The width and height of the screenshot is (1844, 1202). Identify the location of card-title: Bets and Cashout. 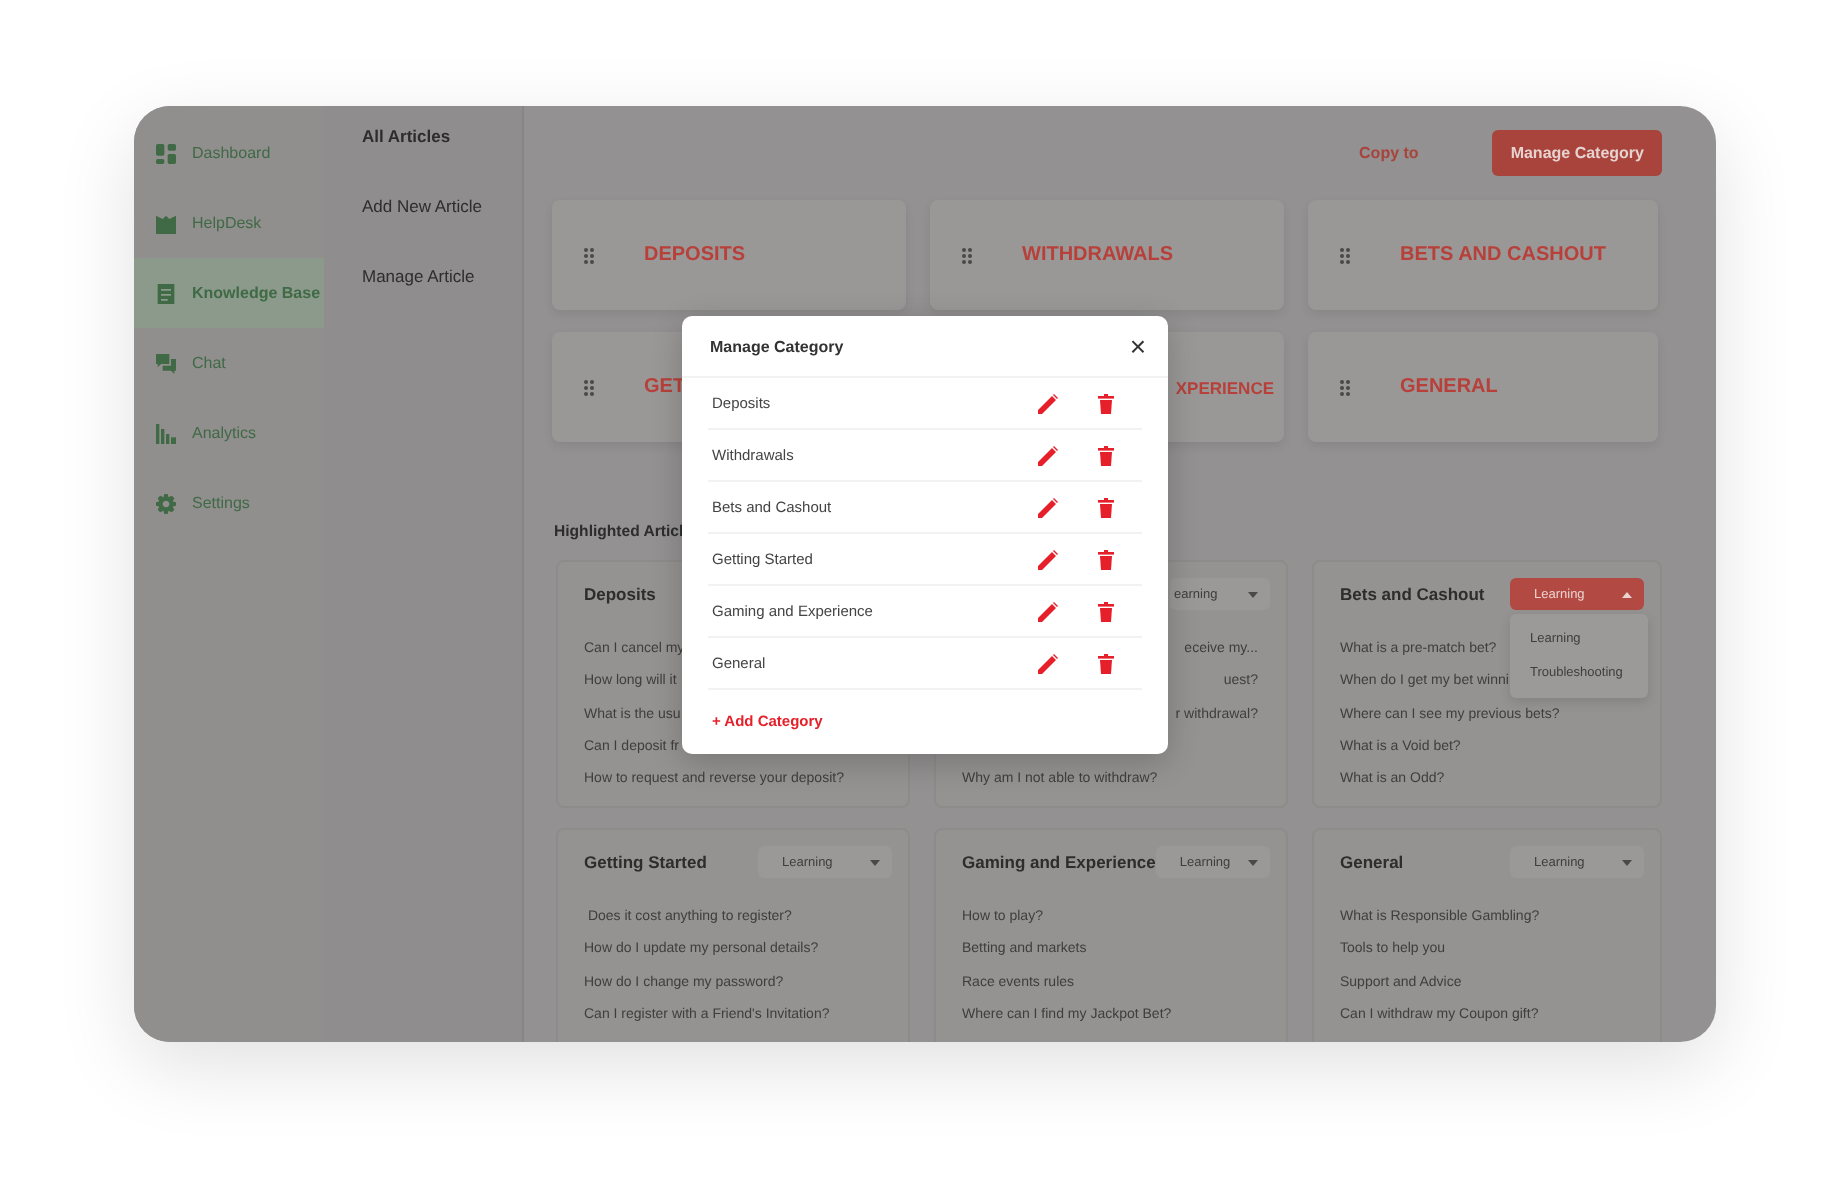
(1412, 594).